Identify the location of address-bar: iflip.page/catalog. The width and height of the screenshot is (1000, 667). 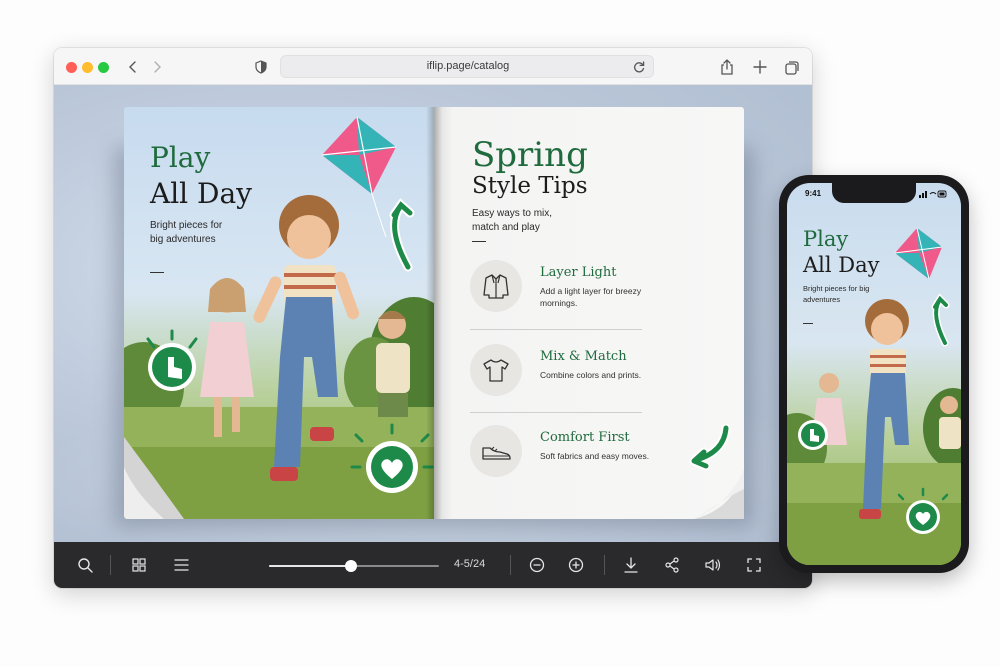
(467, 66).